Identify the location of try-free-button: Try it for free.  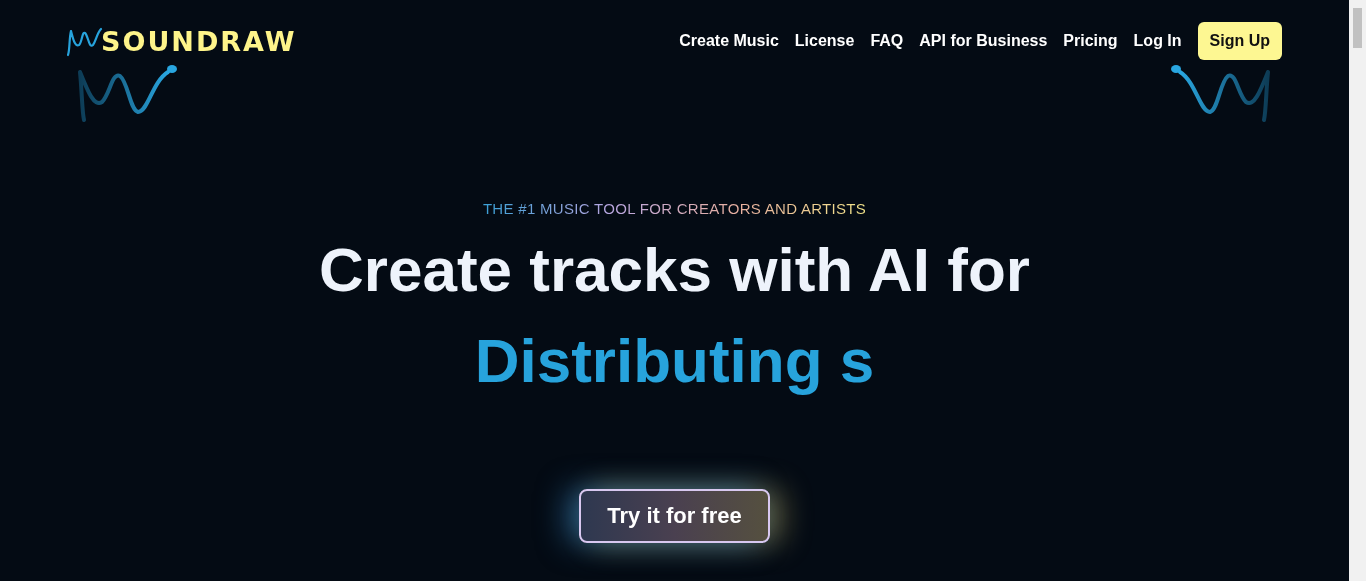
(674, 516).